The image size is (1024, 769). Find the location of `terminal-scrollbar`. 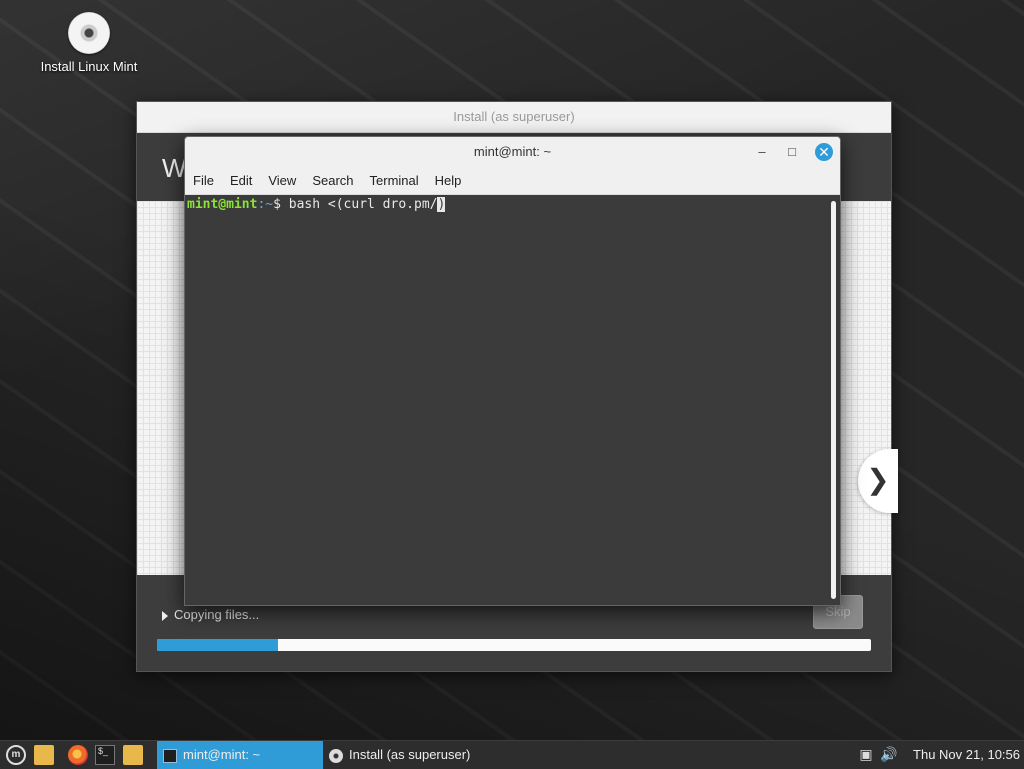

terminal-scrollbar is located at coordinates (833, 400).